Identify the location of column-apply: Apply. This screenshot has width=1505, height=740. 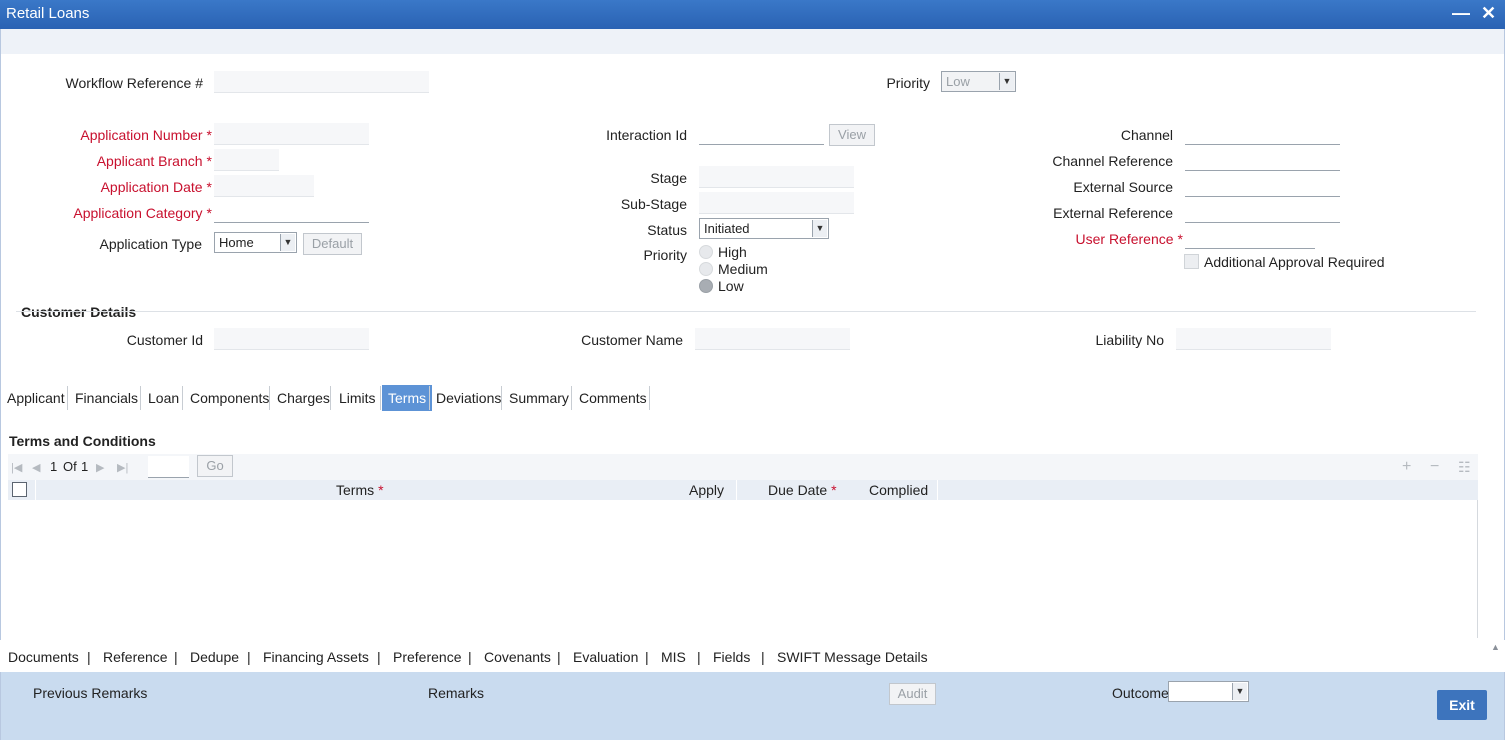
(707, 490).